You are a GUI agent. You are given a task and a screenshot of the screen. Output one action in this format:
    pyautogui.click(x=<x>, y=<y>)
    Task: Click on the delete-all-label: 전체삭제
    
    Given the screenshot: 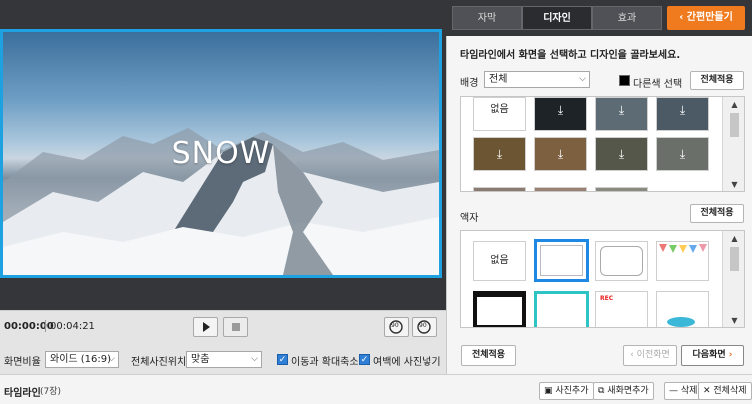 What is the action you would take?
    pyautogui.click(x=730, y=391)
    